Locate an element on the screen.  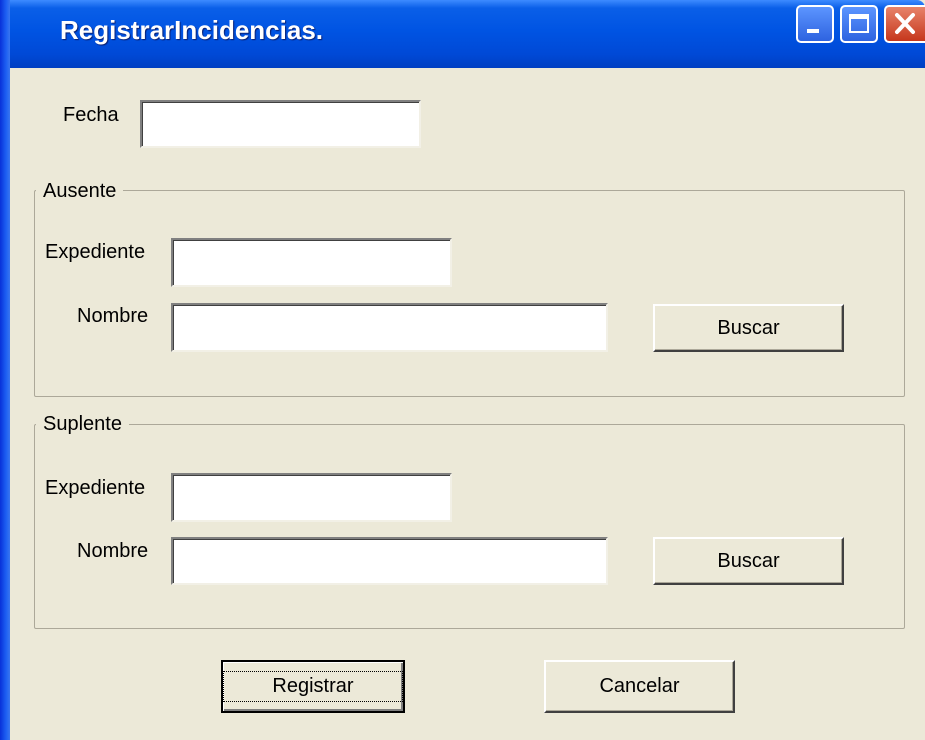
registrar-button: Registrar is located at coordinates (313, 686).